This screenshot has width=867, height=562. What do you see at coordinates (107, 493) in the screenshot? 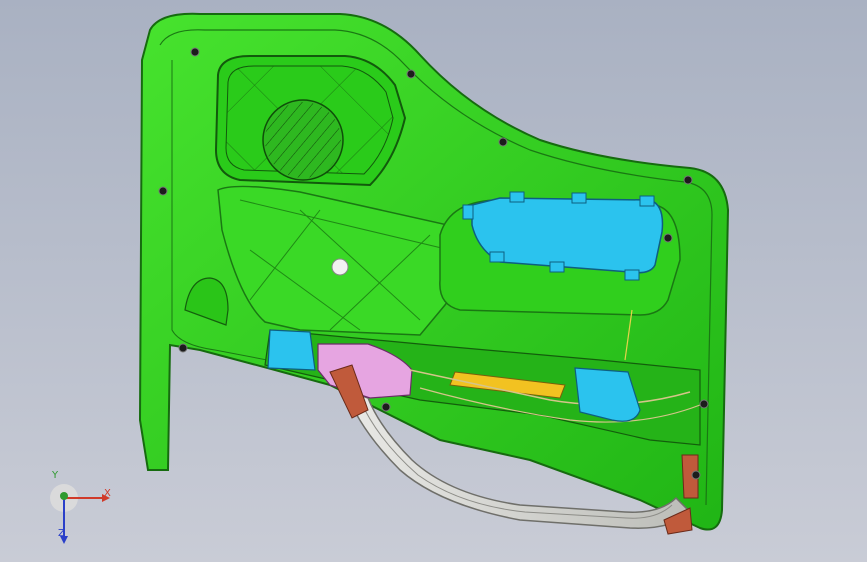
I see `axis-x-label: X` at bounding box center [107, 493].